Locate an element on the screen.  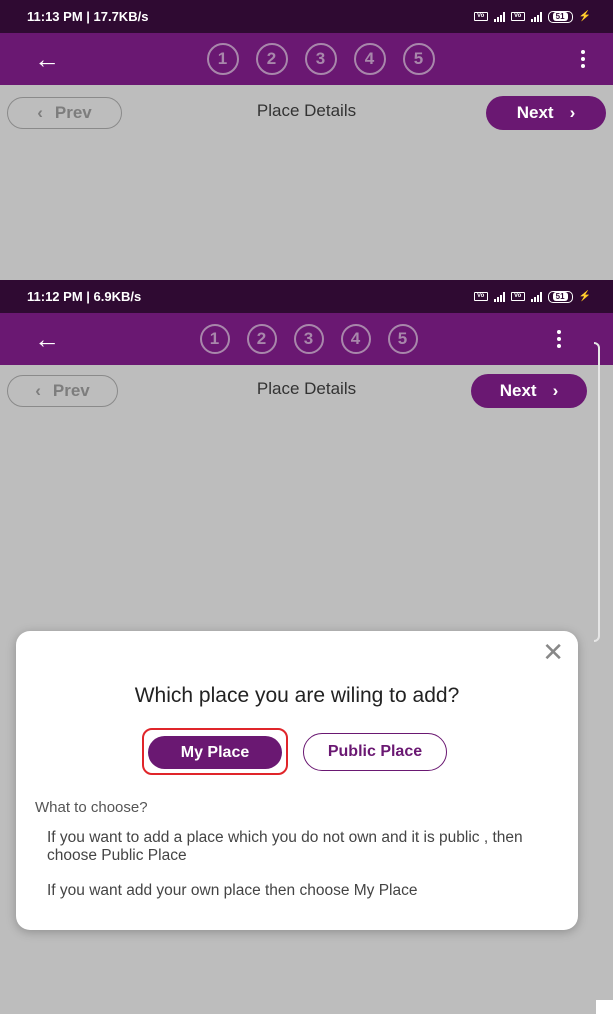
my-place-button: My Place is located at coordinates (215, 752).